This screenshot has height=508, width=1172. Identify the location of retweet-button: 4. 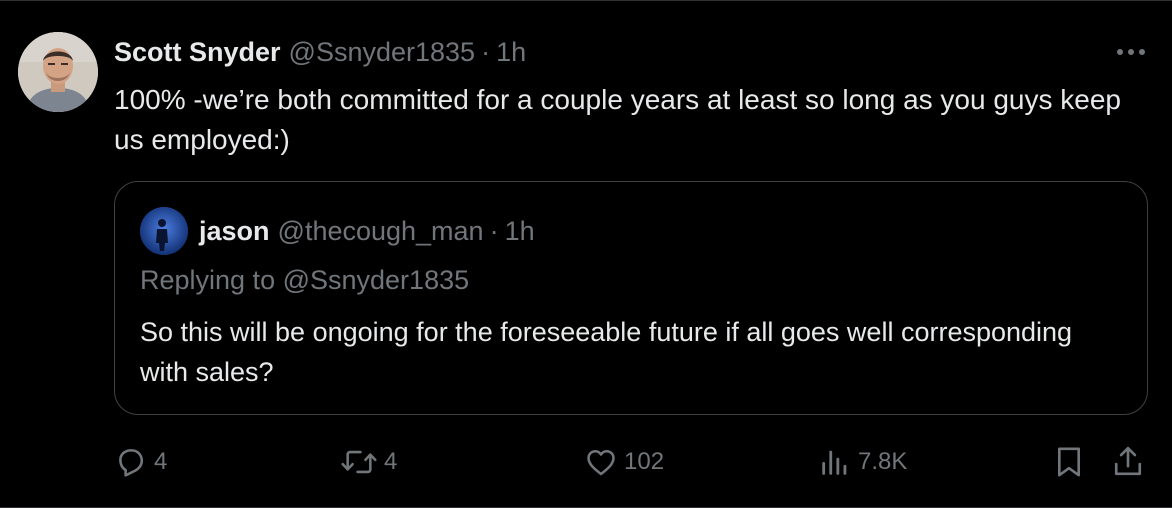
(368, 462).